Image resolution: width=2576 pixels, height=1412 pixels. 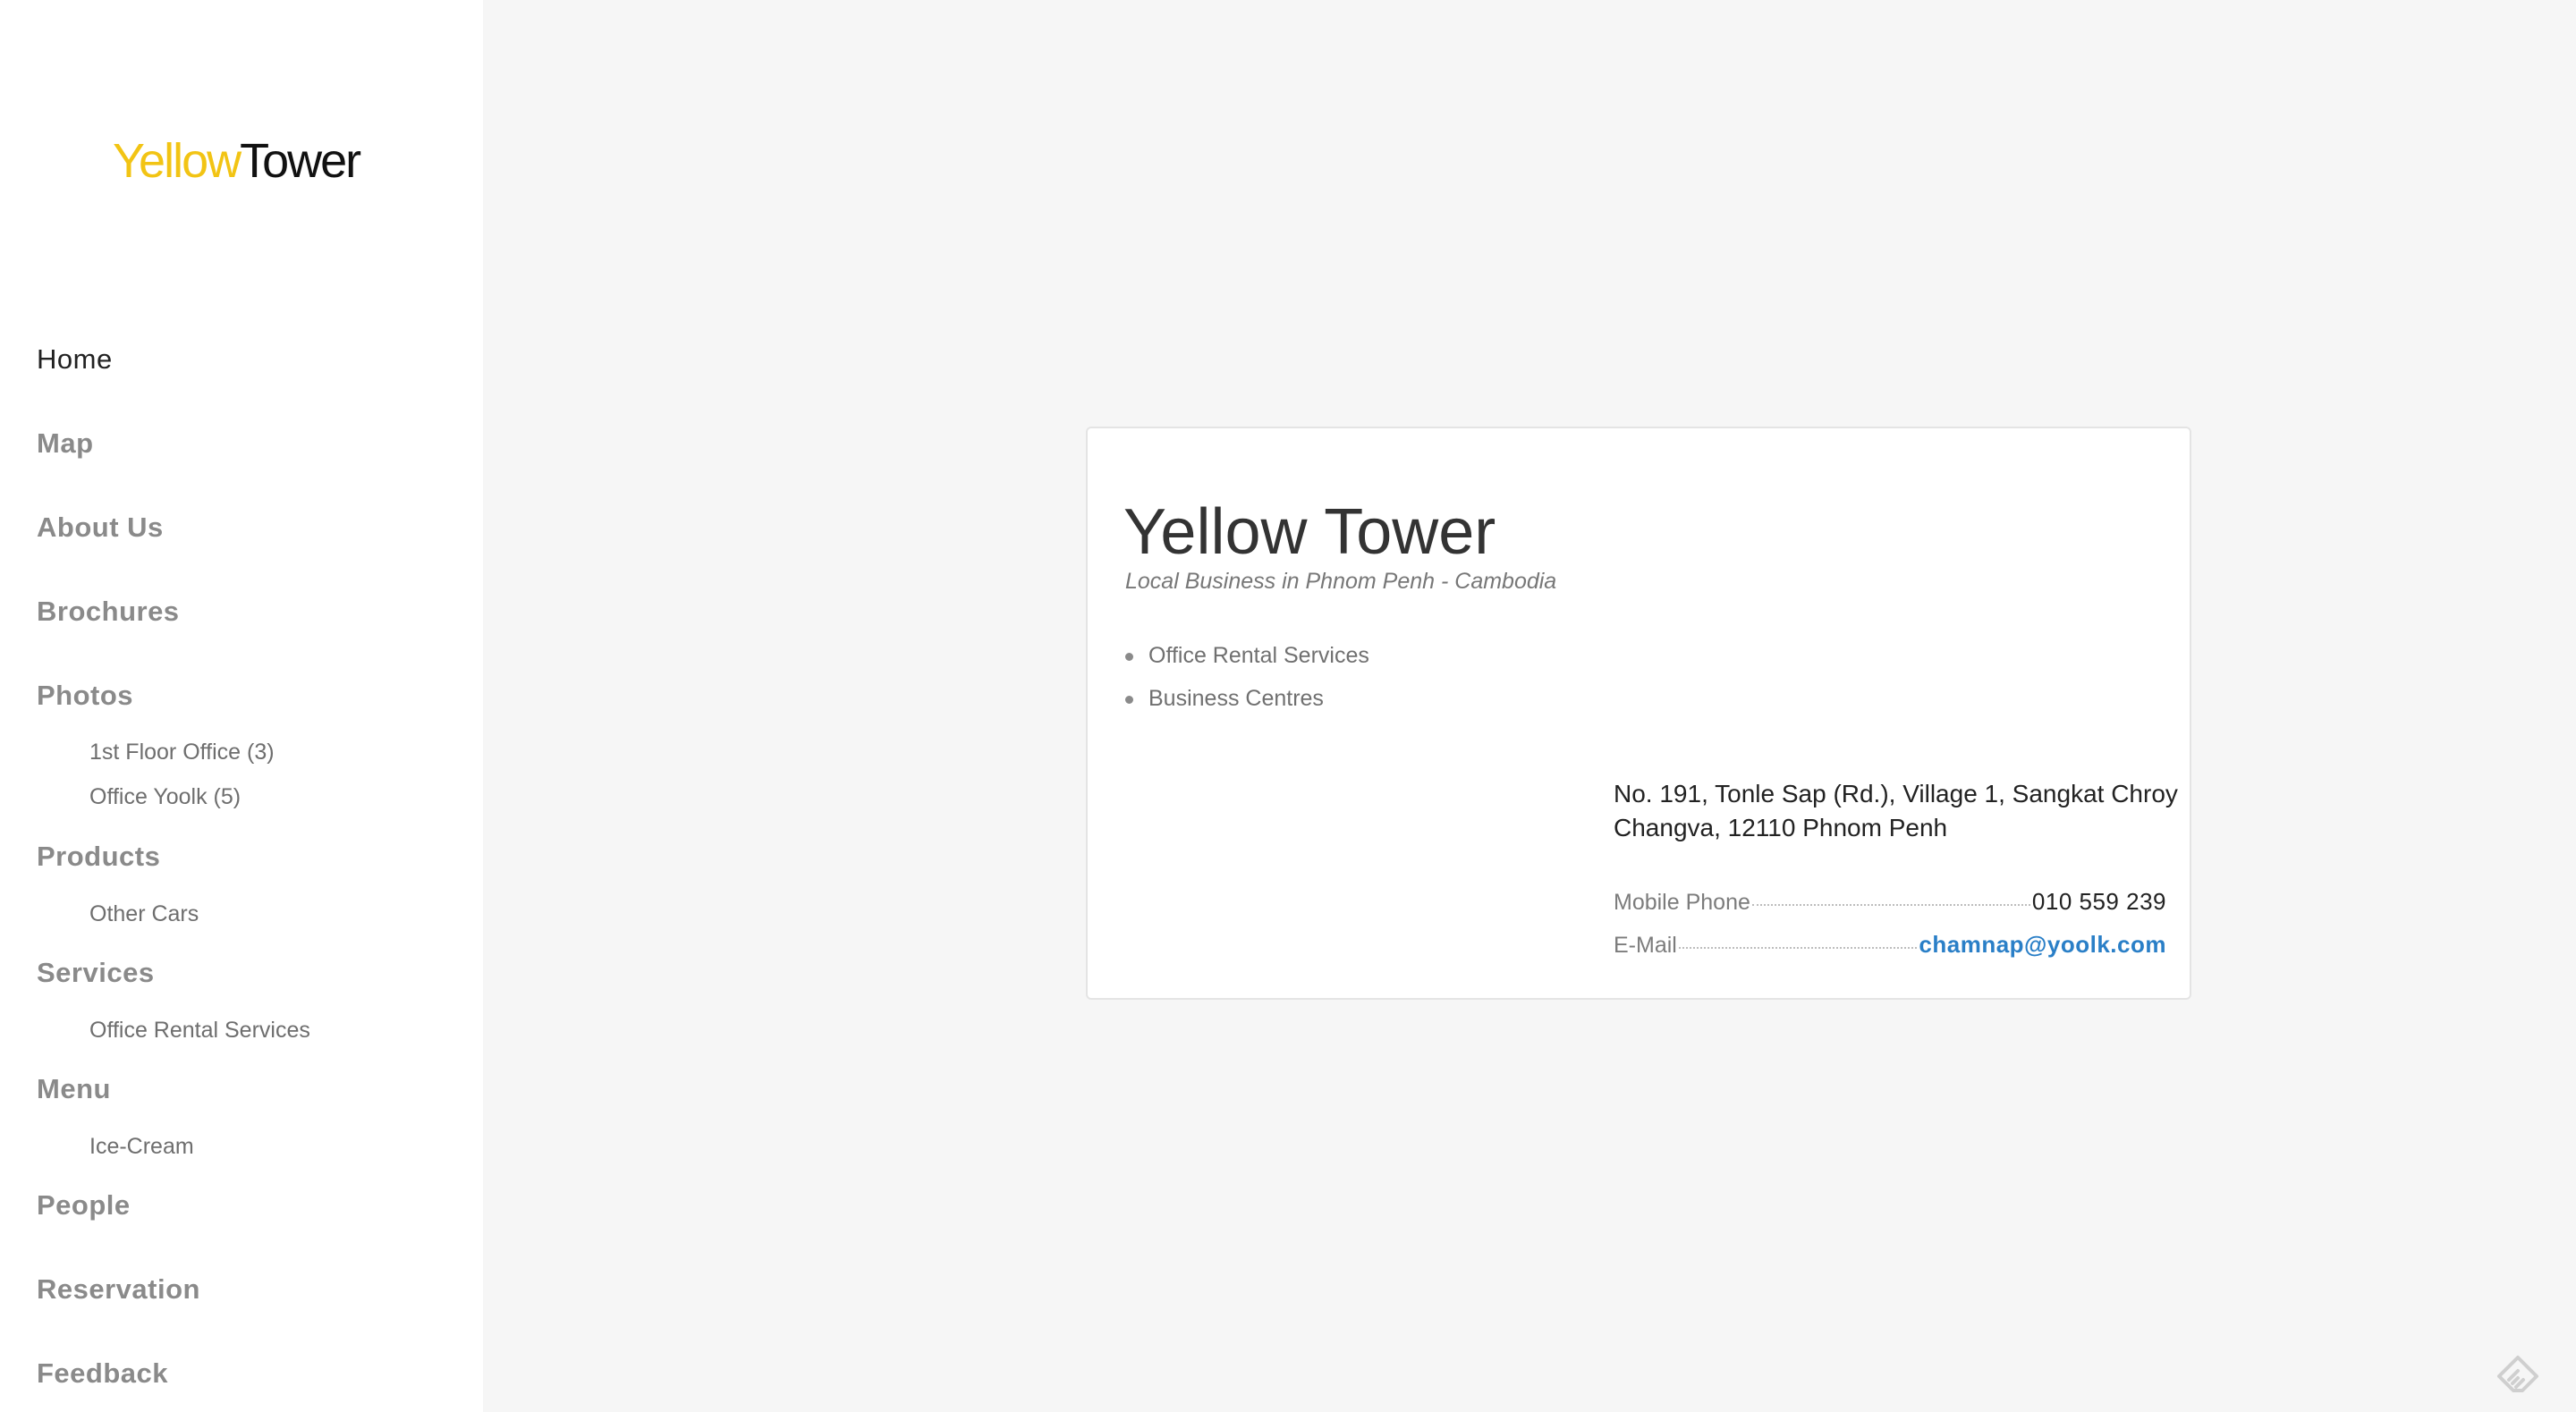 I want to click on sidebar-subitem-1st-floor-office: 1st Floor Office (3), so click(x=182, y=752).